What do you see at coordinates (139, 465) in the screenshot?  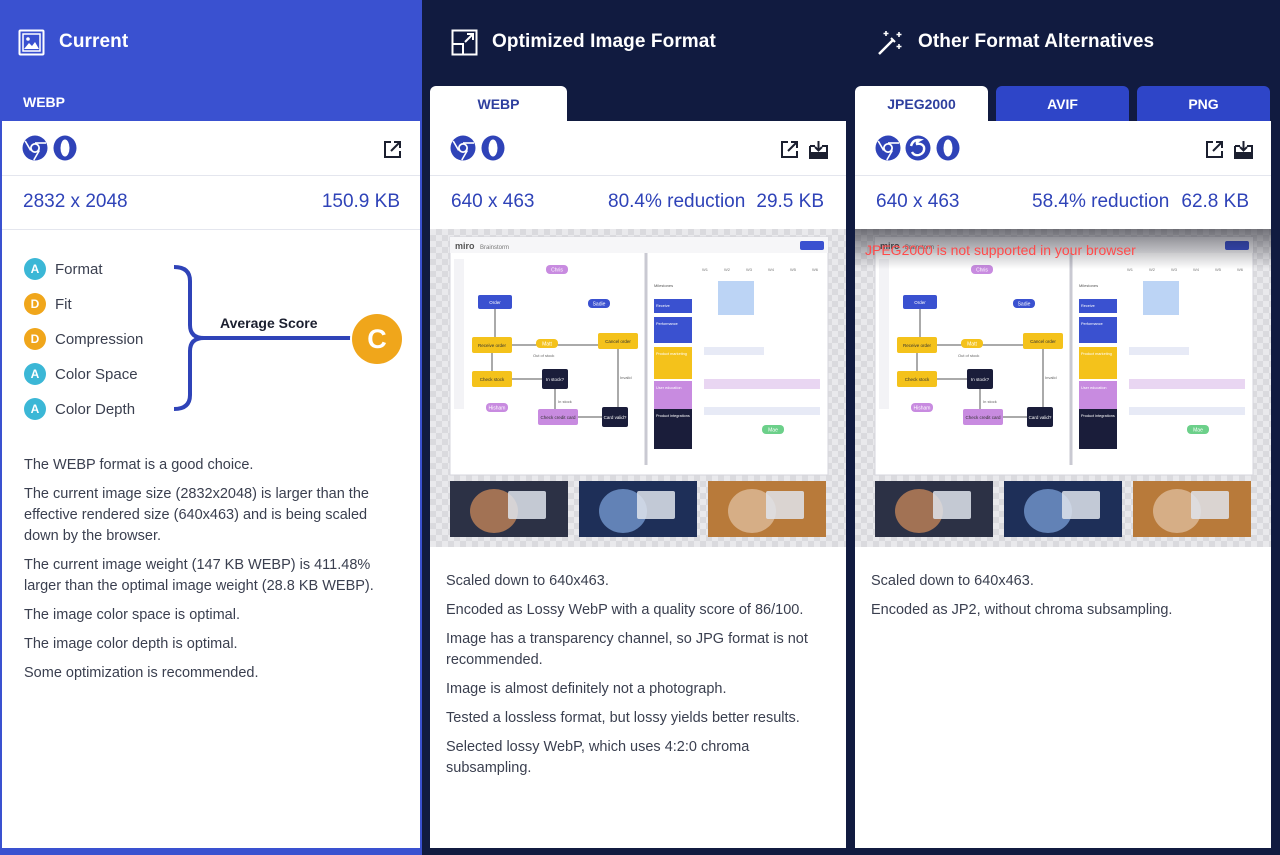 I see `note: The WEBP format is a good choice.` at bounding box center [139, 465].